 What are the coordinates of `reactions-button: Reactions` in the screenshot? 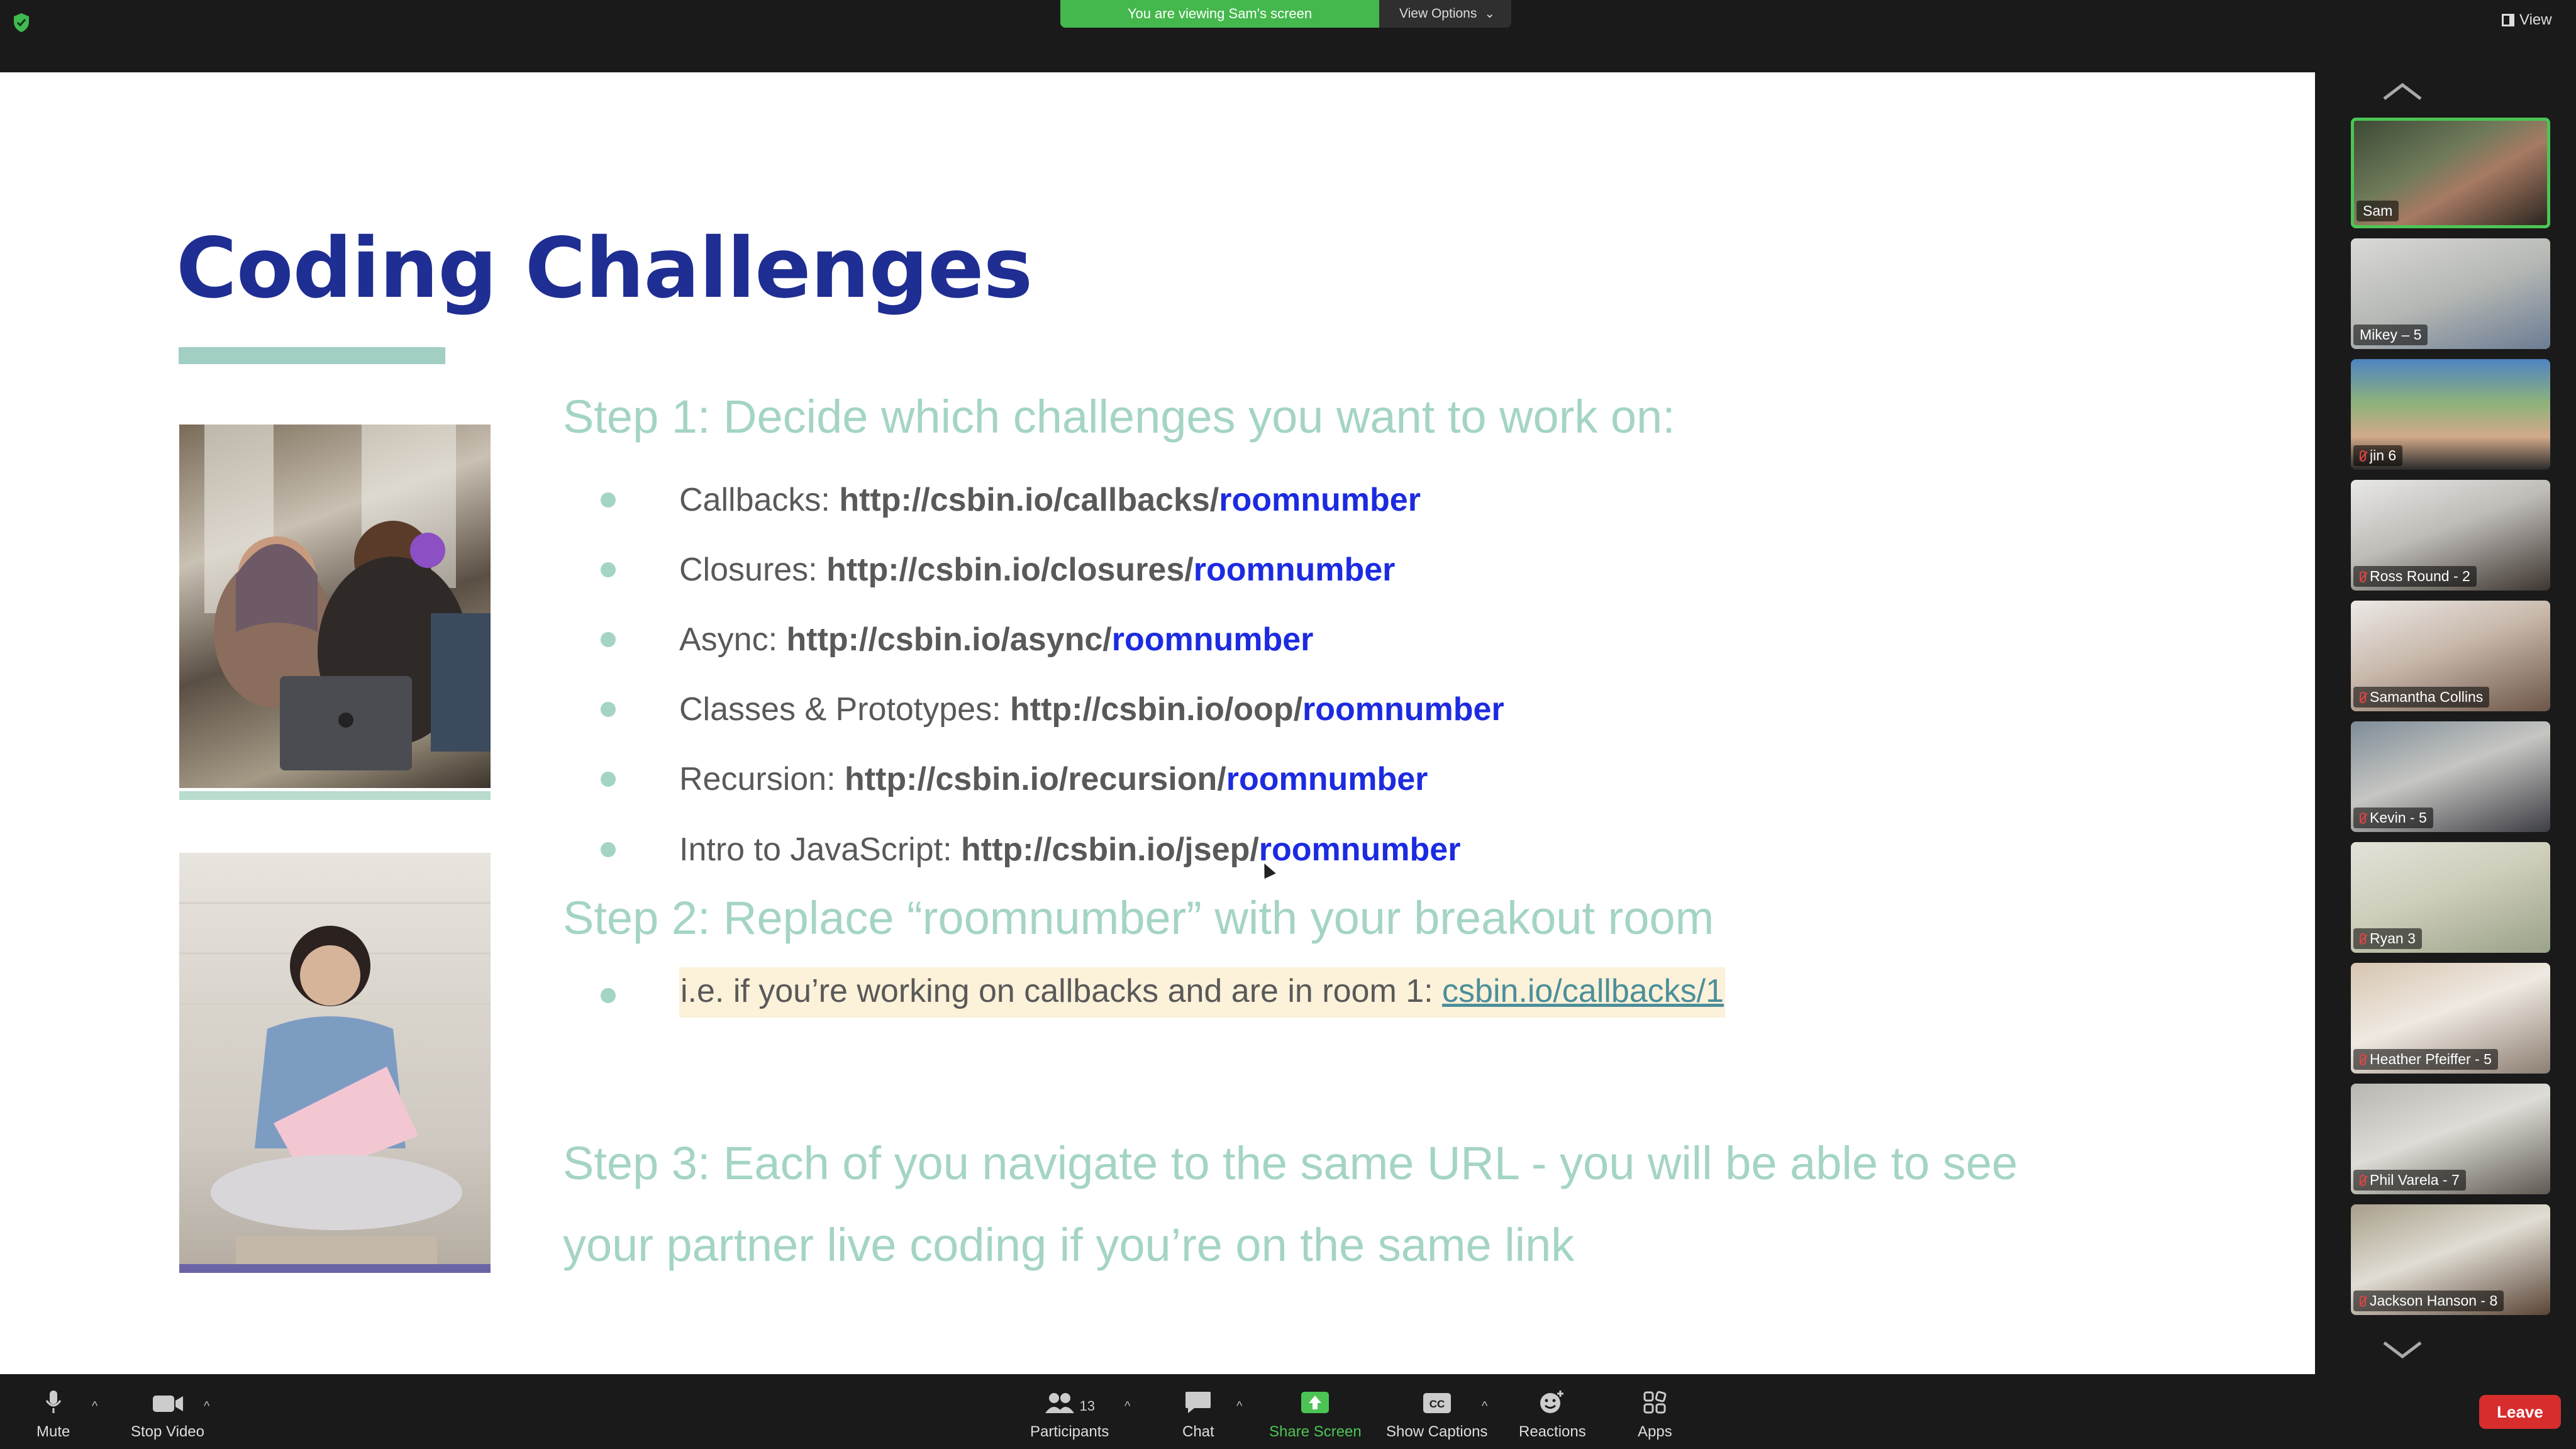 It's located at (1552, 1415).